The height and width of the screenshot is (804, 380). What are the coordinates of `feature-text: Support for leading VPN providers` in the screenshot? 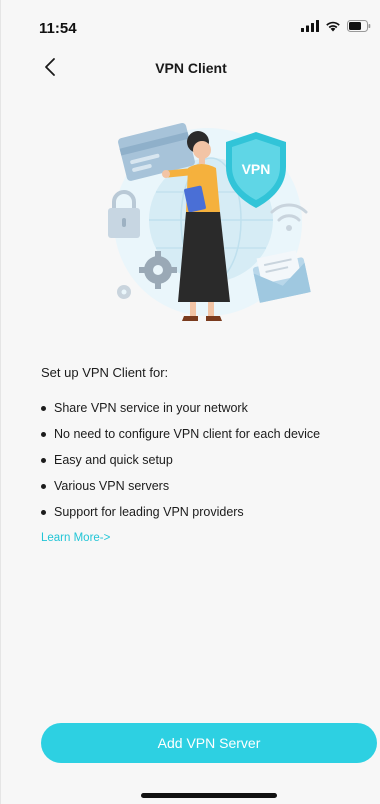 It's located at (149, 512).